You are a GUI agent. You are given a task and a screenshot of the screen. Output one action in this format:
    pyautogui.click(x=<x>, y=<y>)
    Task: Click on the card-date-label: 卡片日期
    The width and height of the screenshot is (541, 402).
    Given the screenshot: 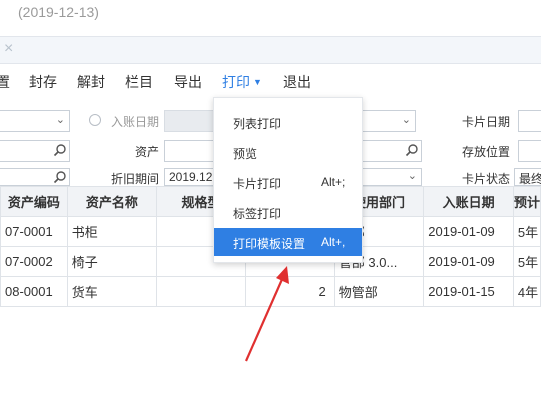 What is the action you would take?
    pyautogui.click(x=486, y=122)
    